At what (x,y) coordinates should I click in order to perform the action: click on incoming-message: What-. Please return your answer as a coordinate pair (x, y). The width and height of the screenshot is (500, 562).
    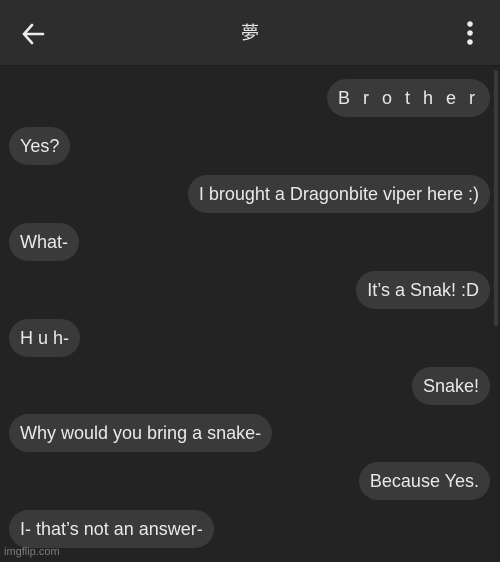
    Looking at the image, I should click on (44, 242).